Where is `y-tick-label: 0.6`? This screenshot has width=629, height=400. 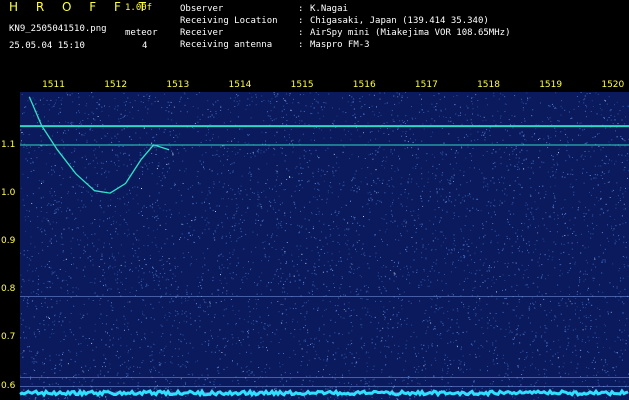
y-tick-label: 0.6 is located at coordinates (8, 385).